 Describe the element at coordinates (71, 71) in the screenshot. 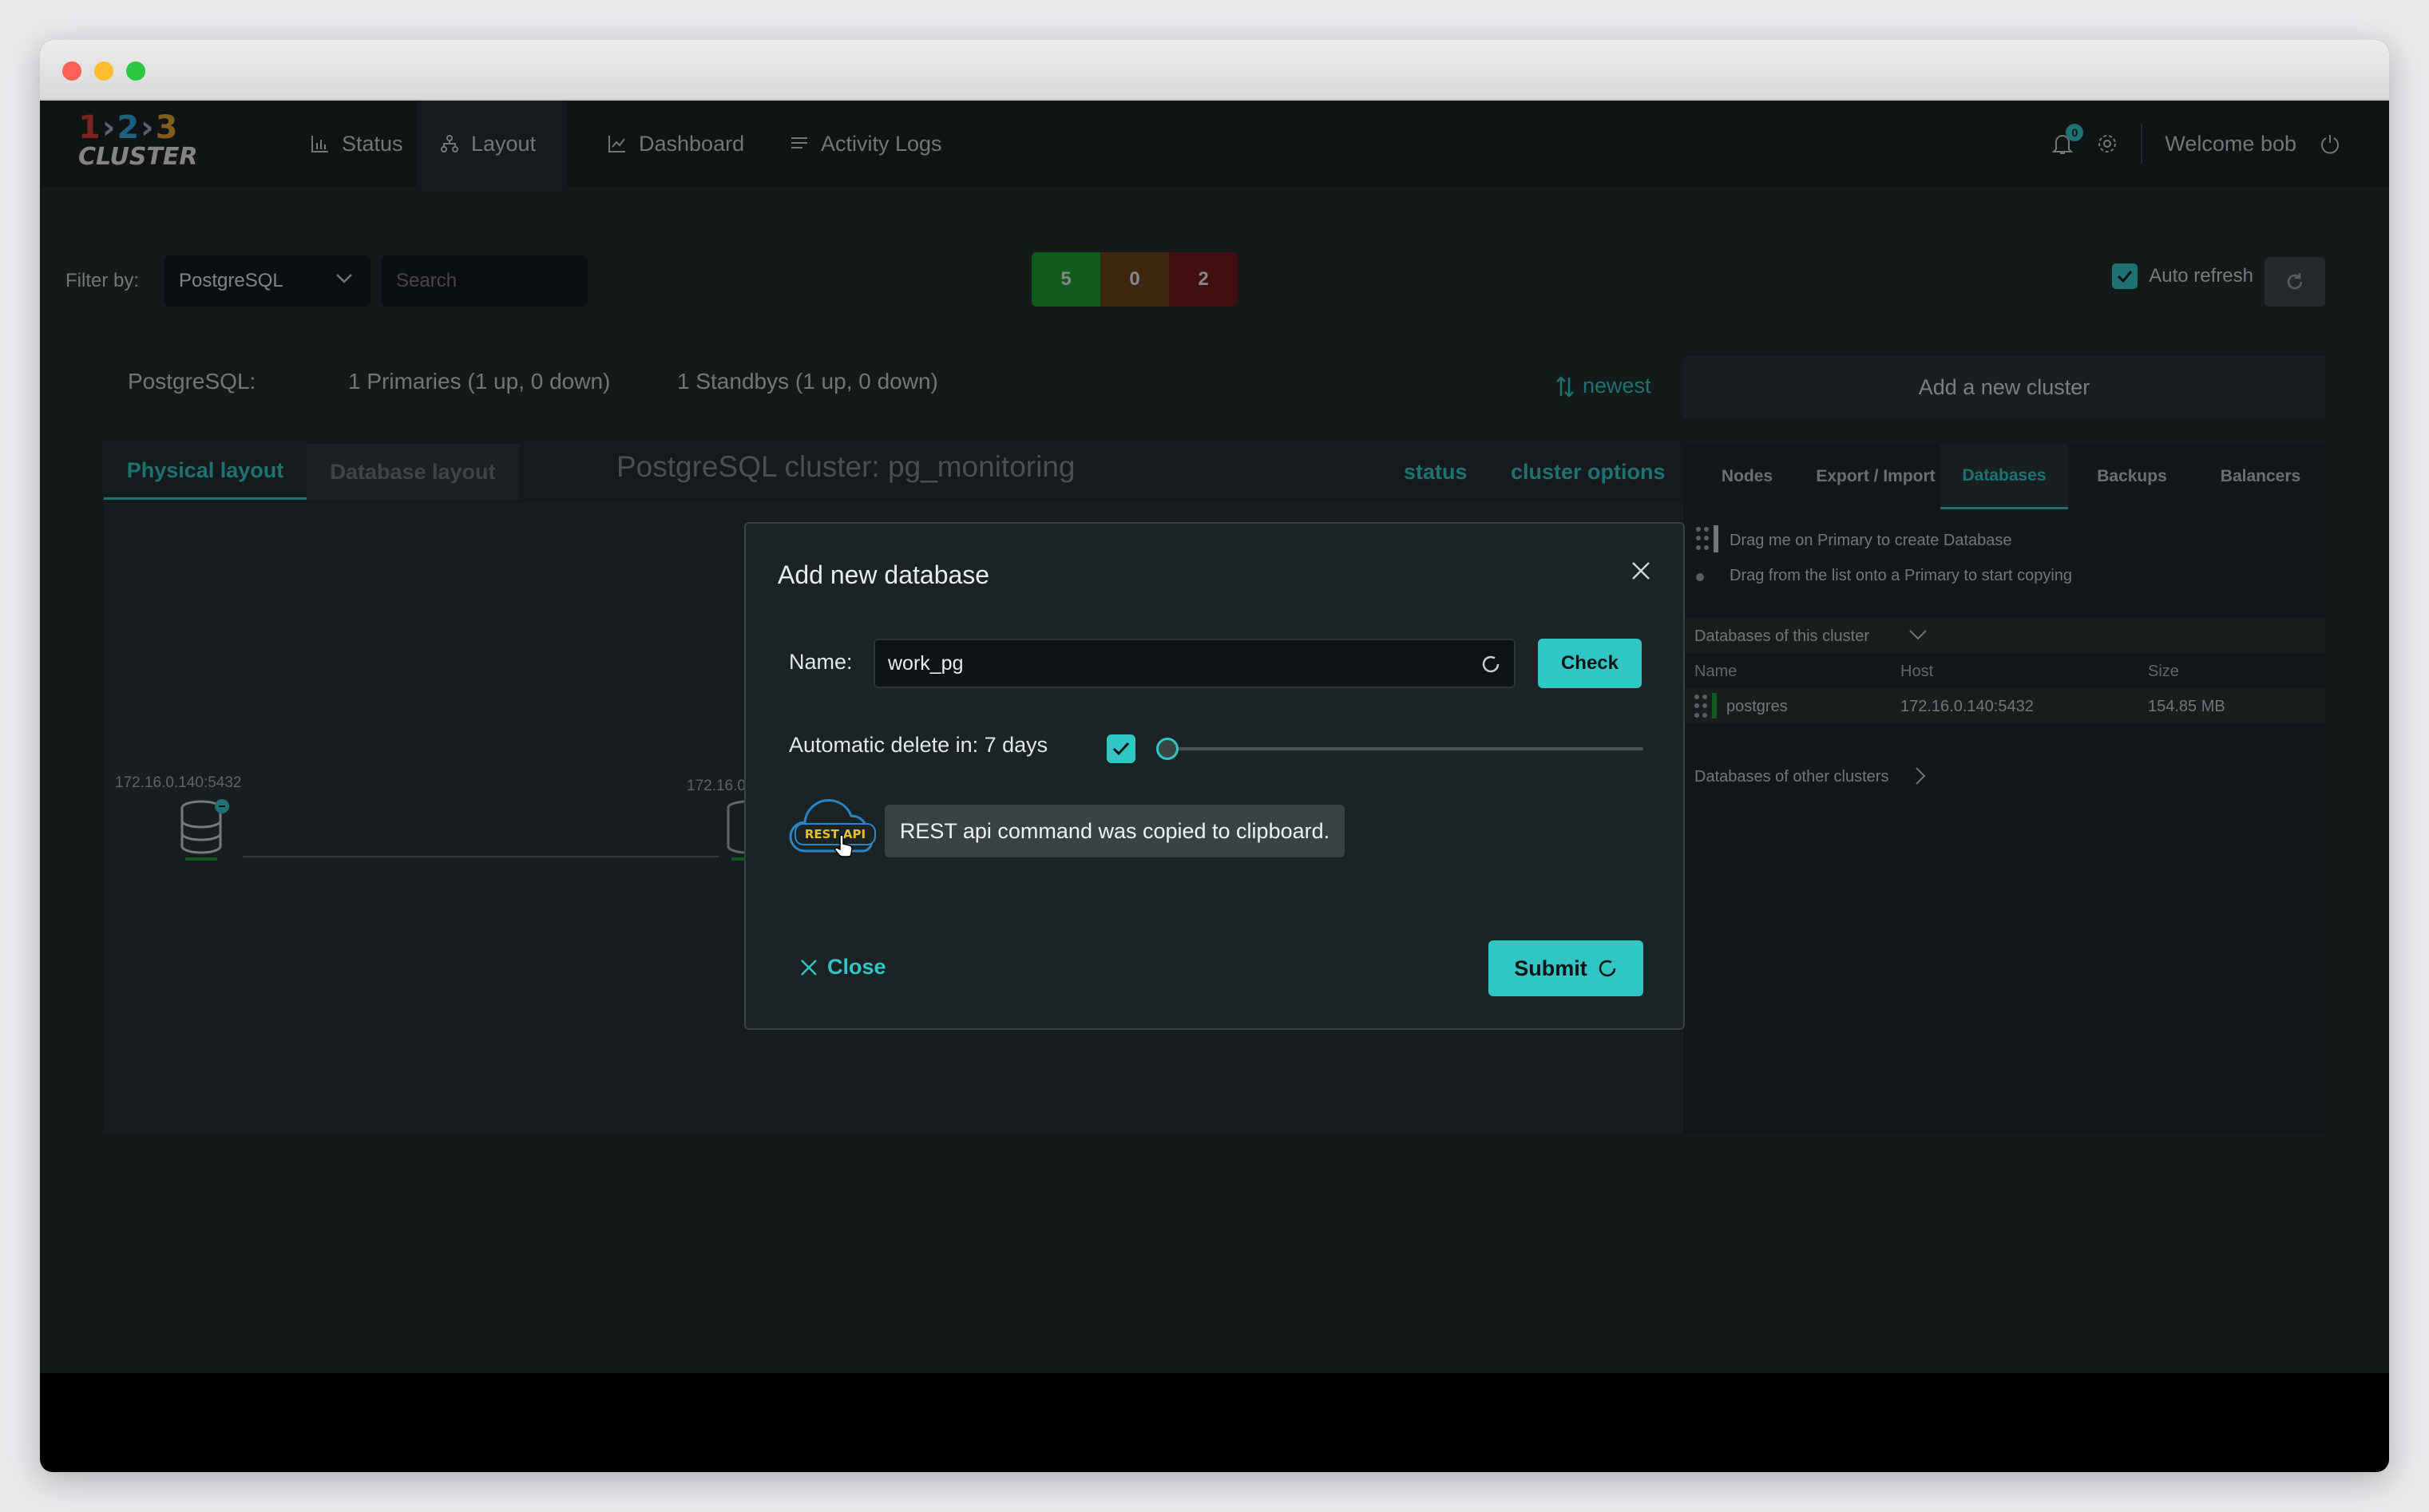

I see `window-close-button` at that location.